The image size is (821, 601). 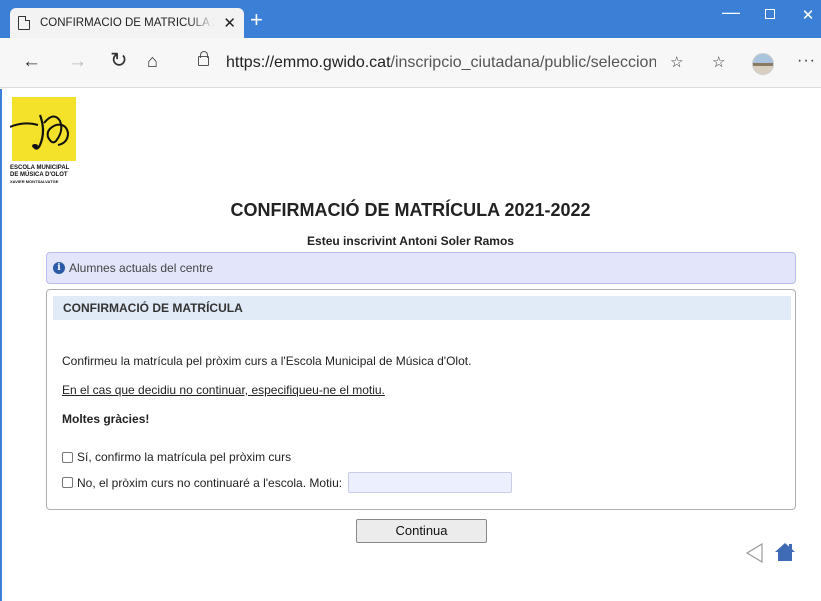 I want to click on confirm-checkbox, so click(x=67, y=457).